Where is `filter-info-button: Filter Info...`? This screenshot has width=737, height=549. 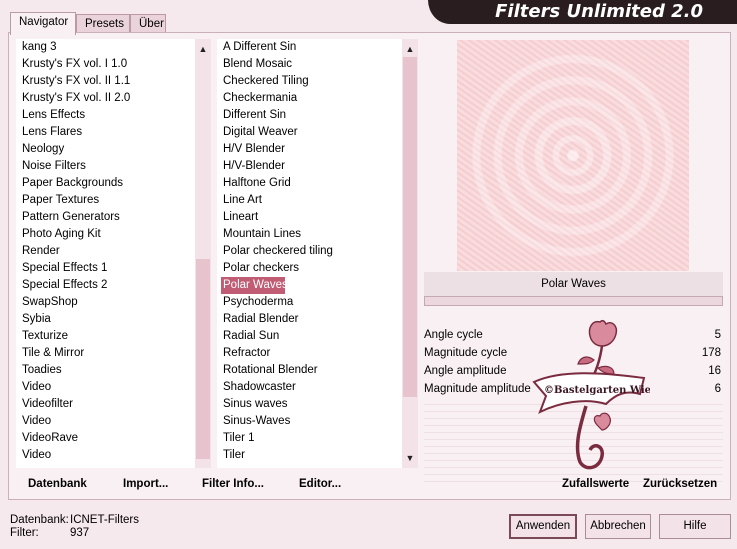 filter-info-button: Filter Info... is located at coordinates (233, 484).